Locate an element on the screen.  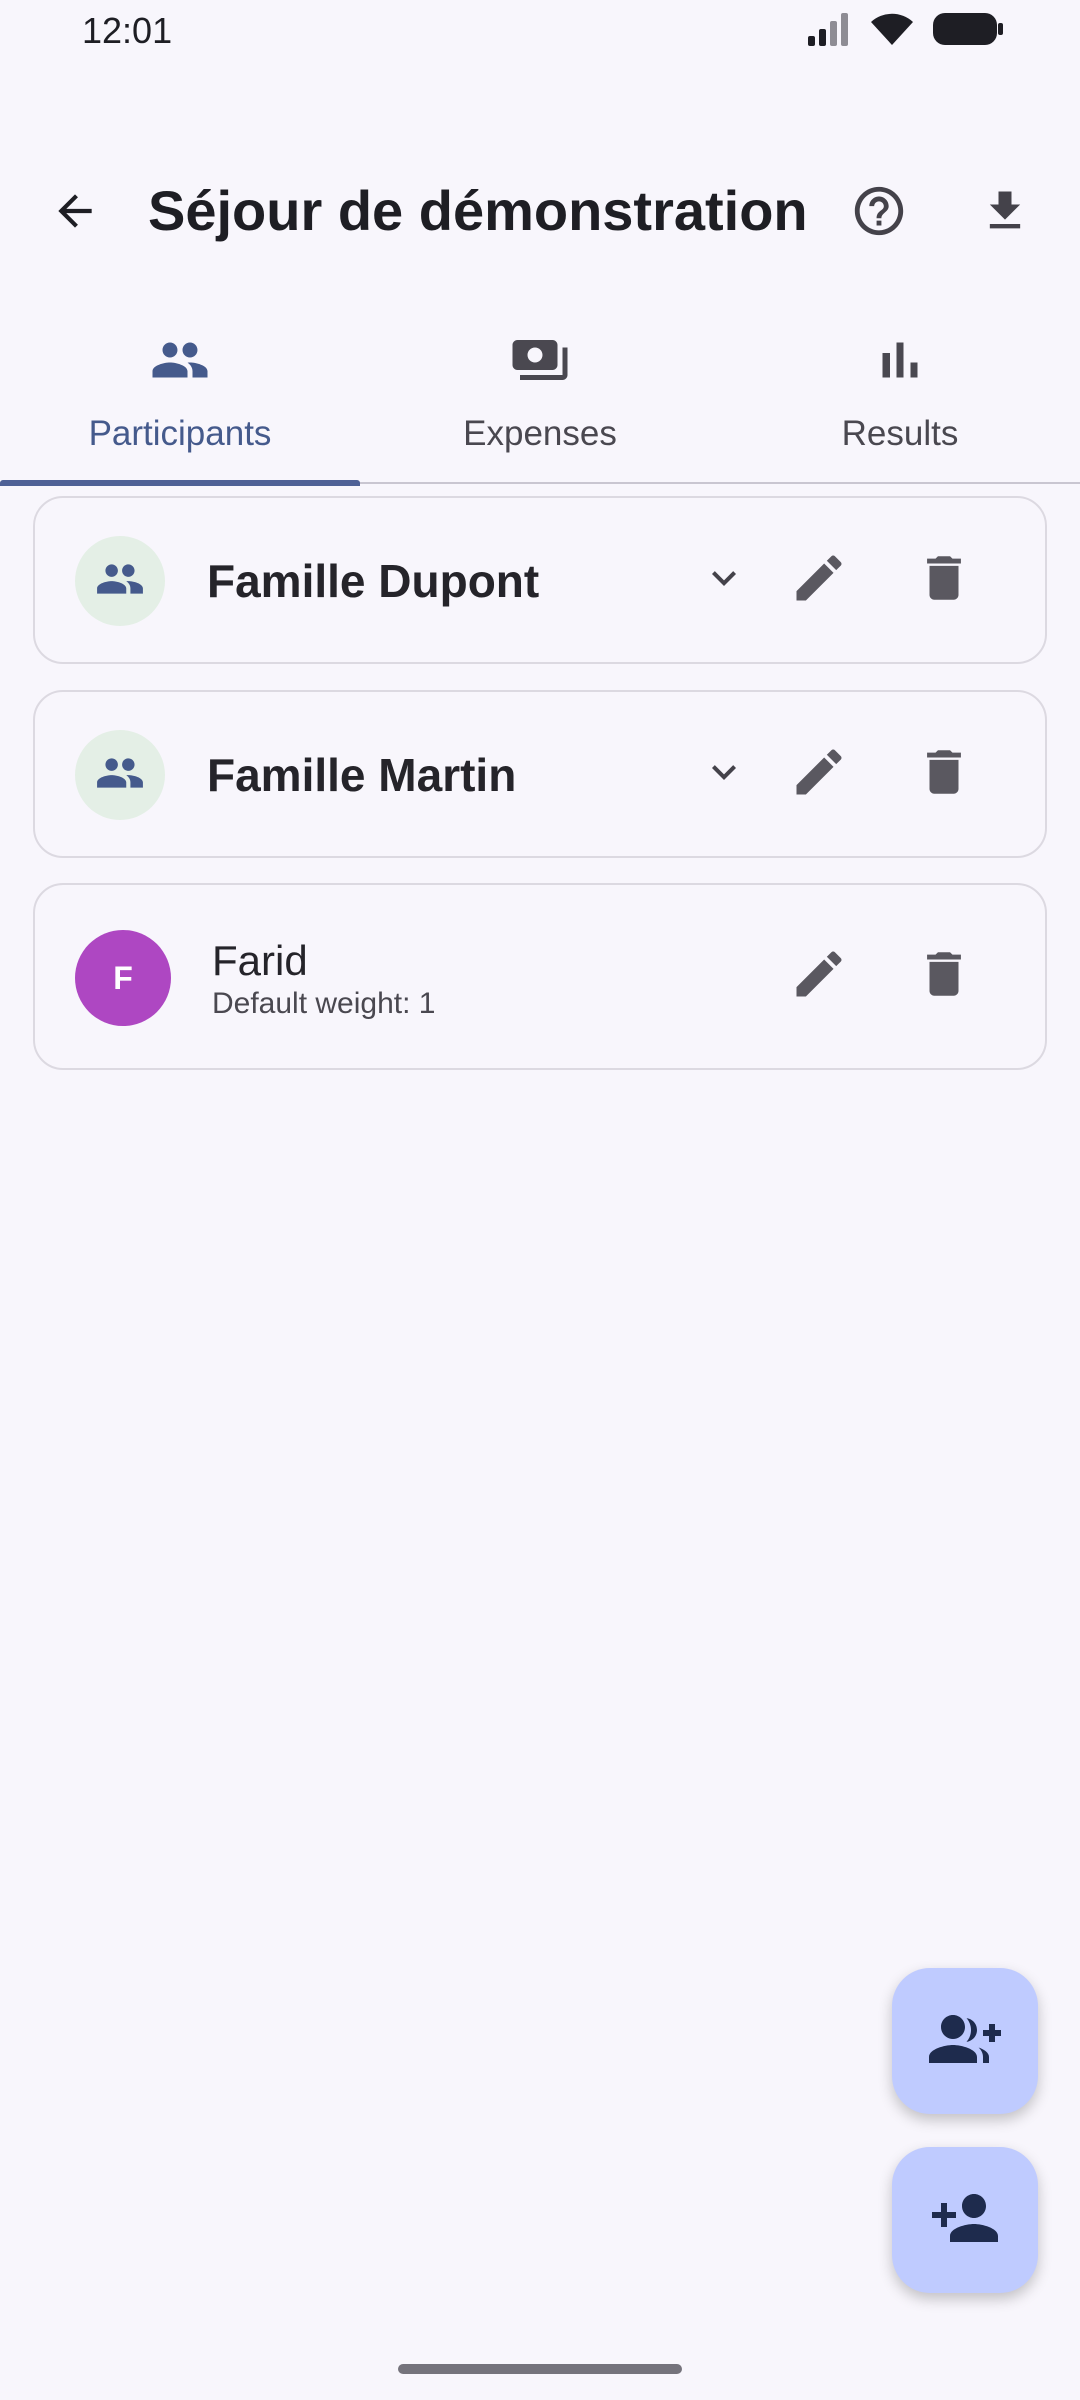
participant-name: Farid is located at coordinates (260, 960).